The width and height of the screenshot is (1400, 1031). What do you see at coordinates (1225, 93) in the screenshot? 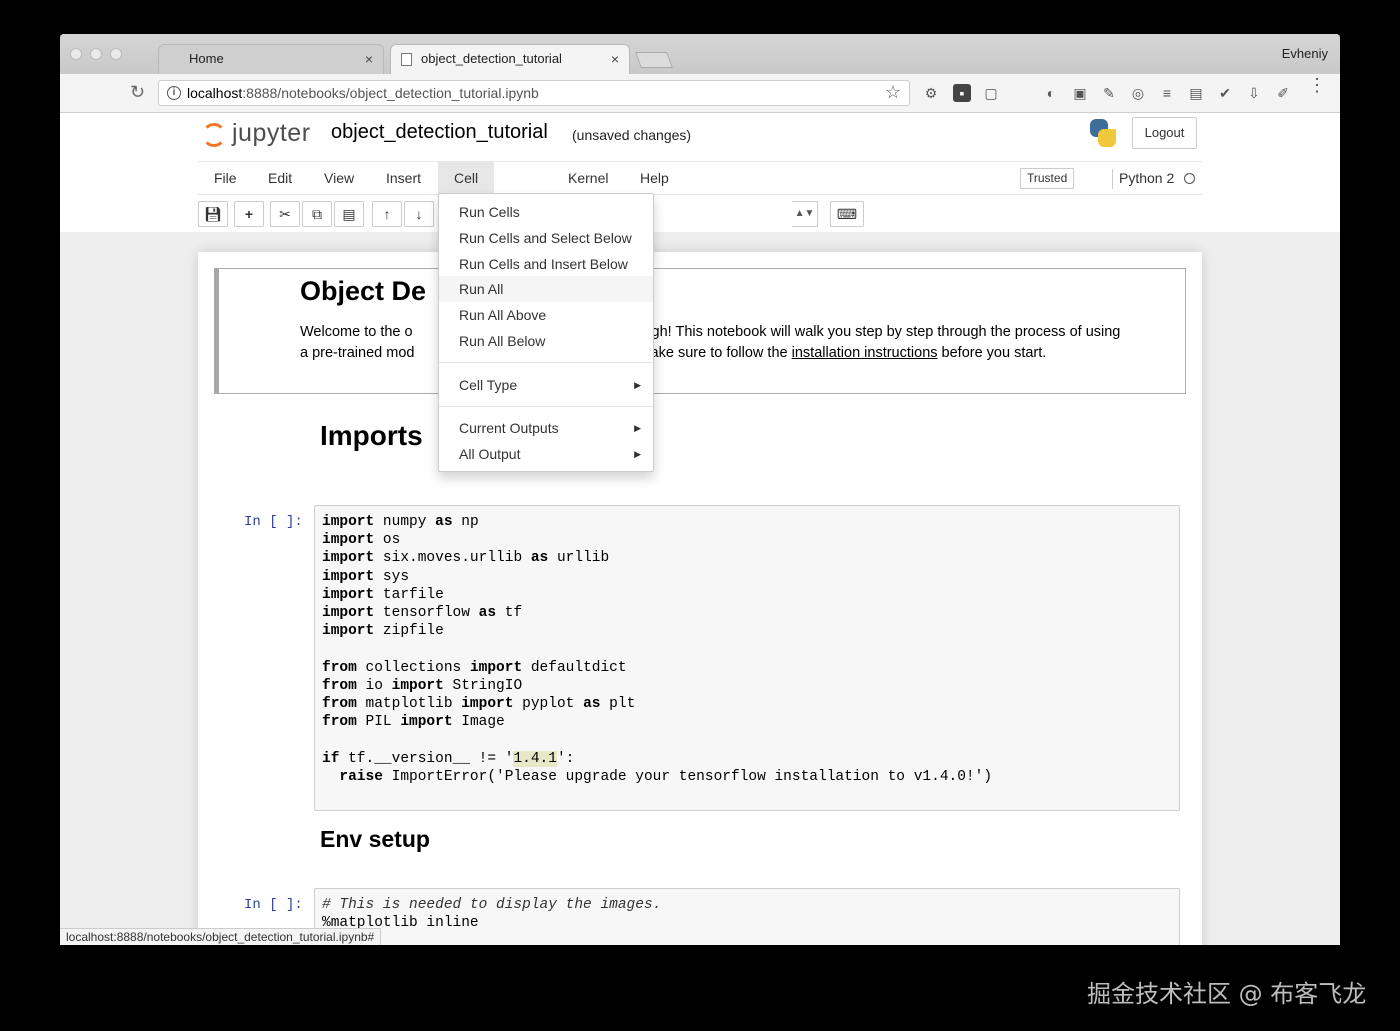
I see `extension-check-icon: ✔` at bounding box center [1225, 93].